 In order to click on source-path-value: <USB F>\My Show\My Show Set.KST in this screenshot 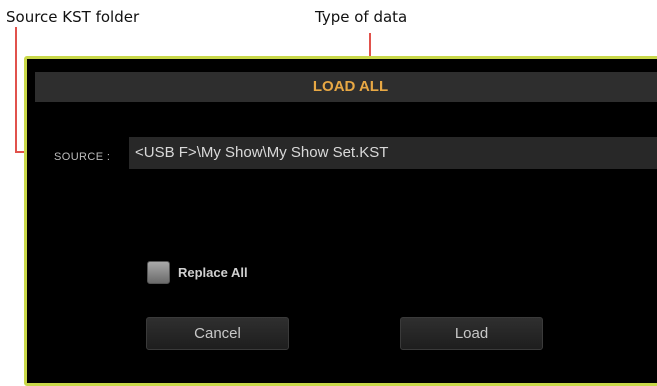, I will do `click(262, 152)`.